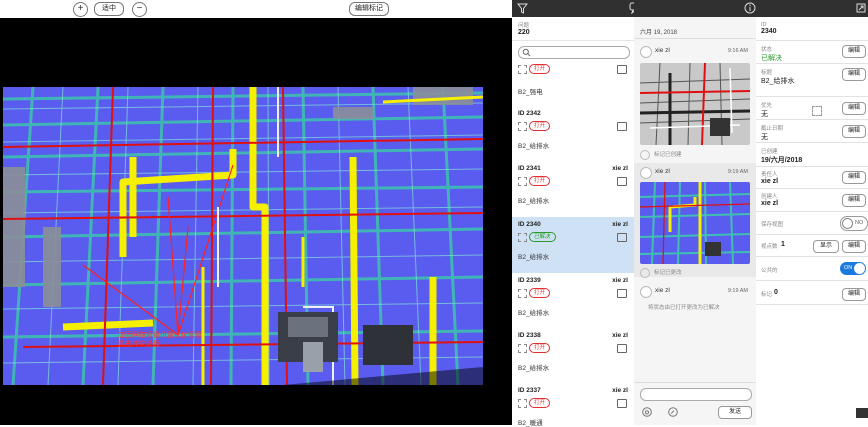 This screenshot has width=868, height=427. What do you see at coordinates (783, 244) in the screenshot?
I see `views-value: 1` at bounding box center [783, 244].